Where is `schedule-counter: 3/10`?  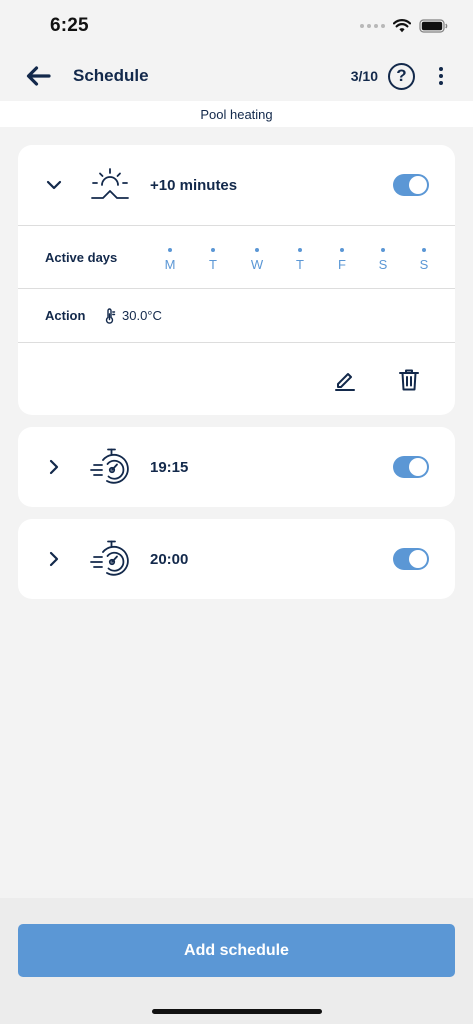 schedule-counter: 3/10 is located at coordinates (364, 76).